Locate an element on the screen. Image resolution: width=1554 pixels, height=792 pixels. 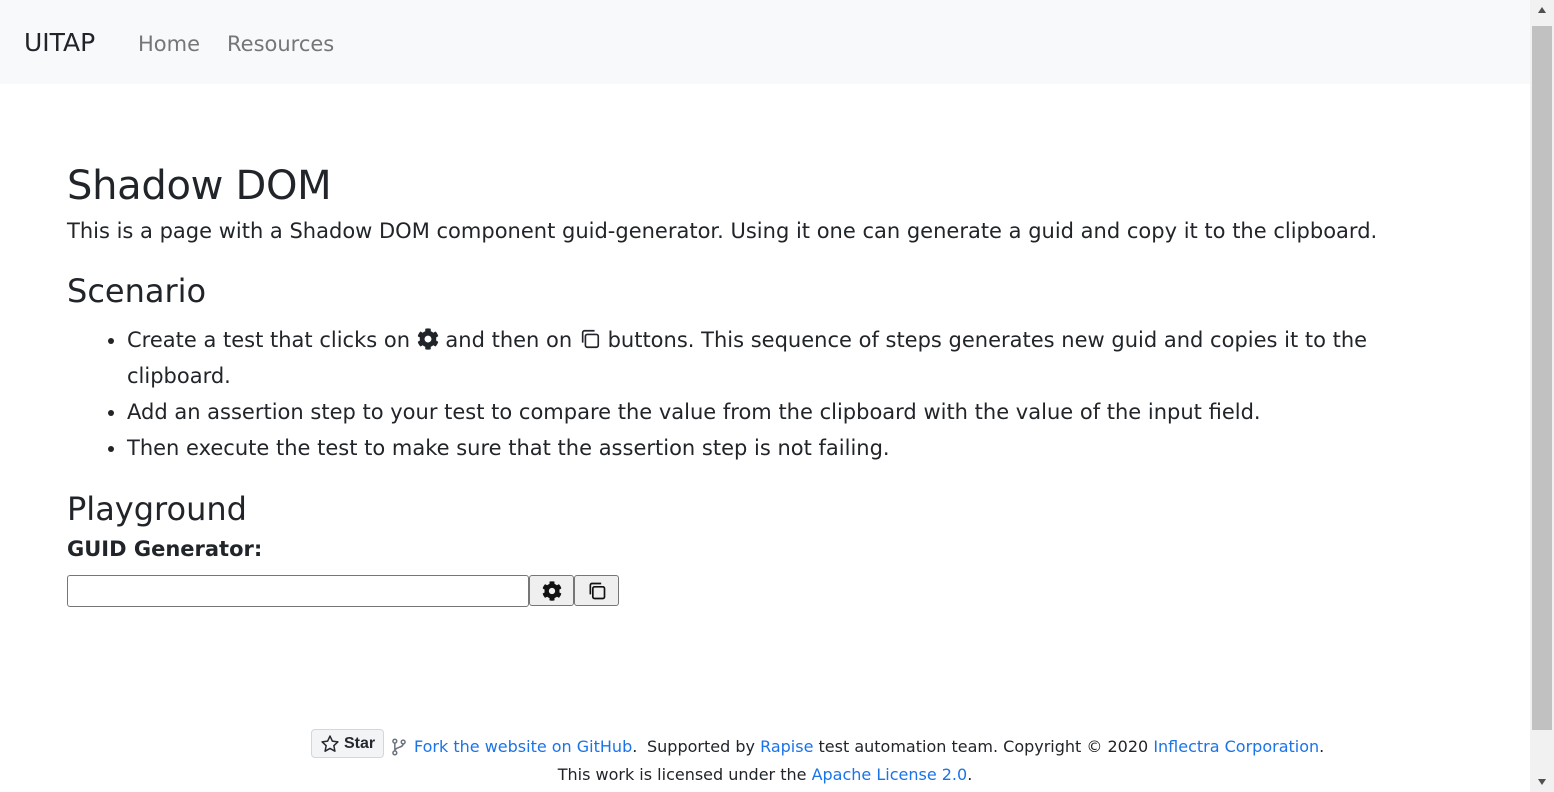
fork-info: Fork the website on GitHub. is located at coordinates (513, 747).